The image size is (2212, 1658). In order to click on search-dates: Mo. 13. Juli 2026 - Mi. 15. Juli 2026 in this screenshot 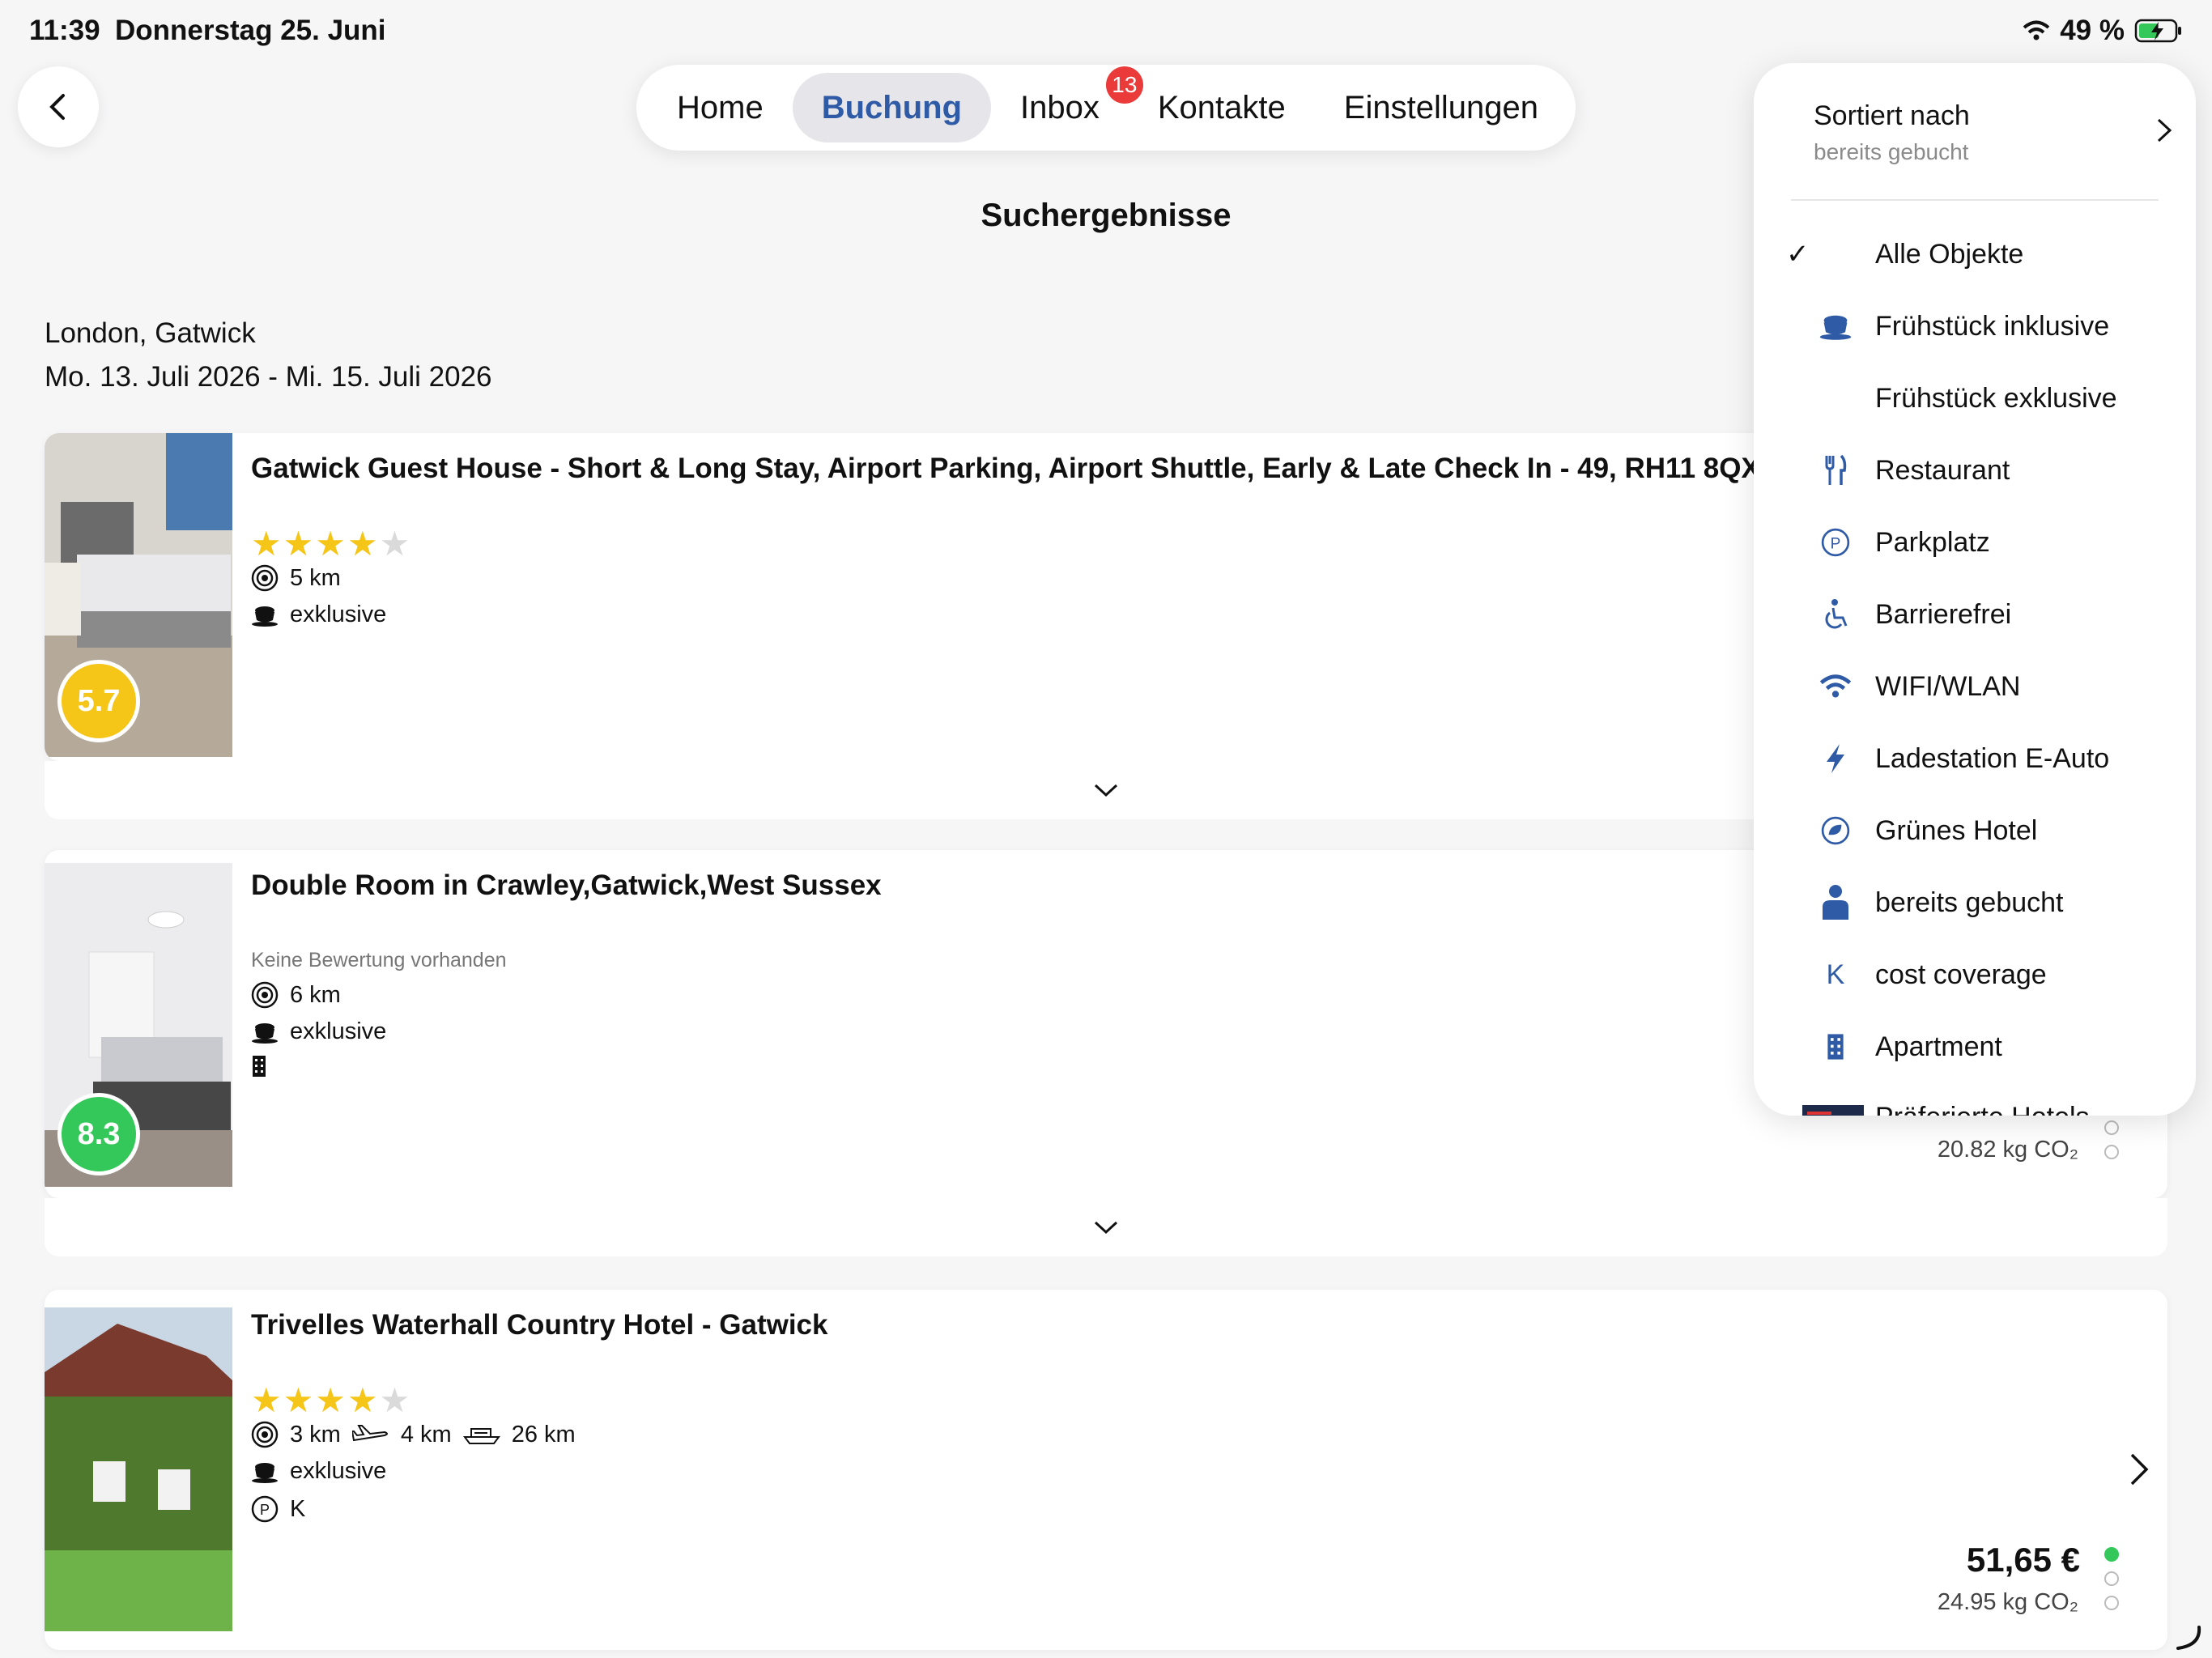, I will do `click(268, 377)`.